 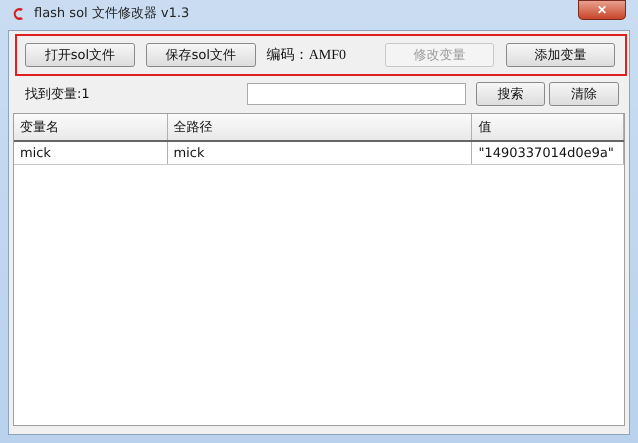 I want to click on encoding-label: 编码：AMF0, so click(x=307, y=55).